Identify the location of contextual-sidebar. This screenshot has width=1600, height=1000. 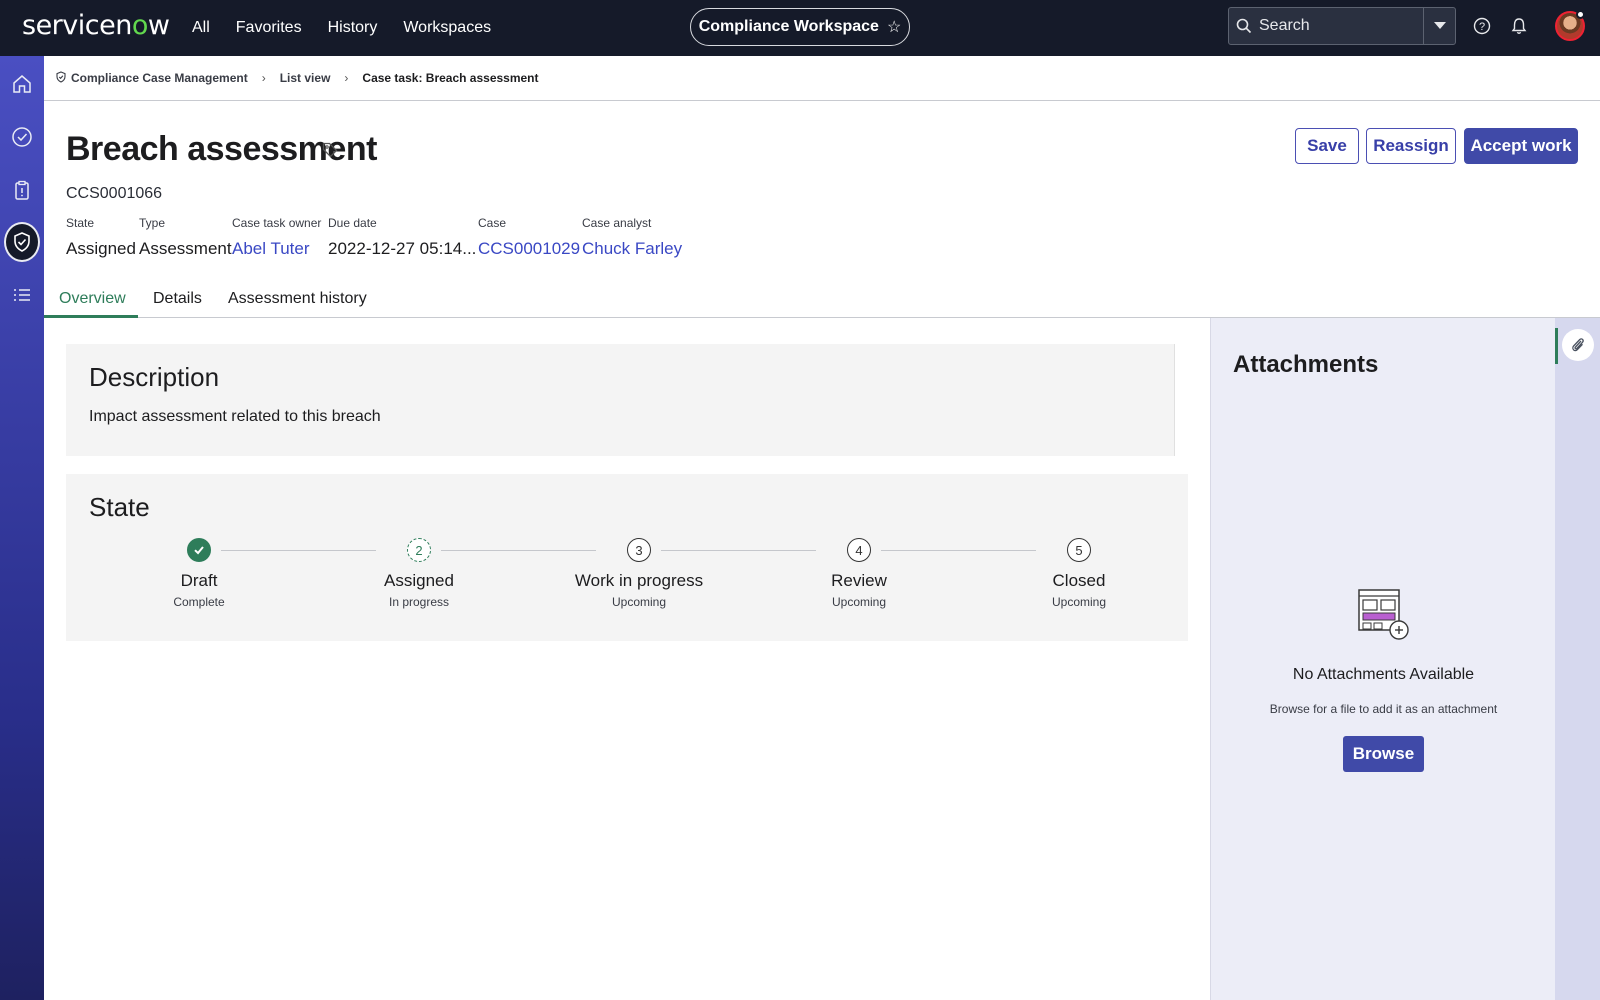
(1577, 659).